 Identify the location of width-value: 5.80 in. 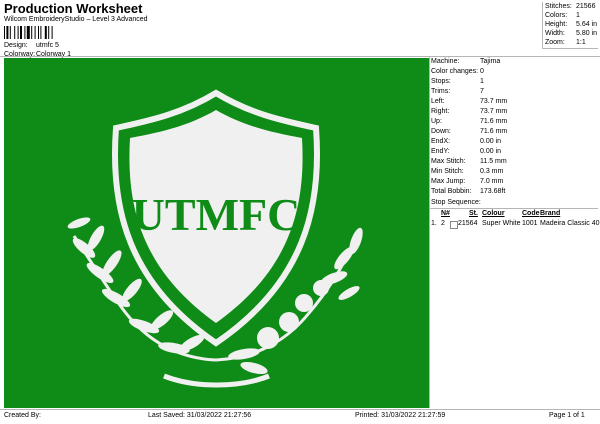
(587, 33).